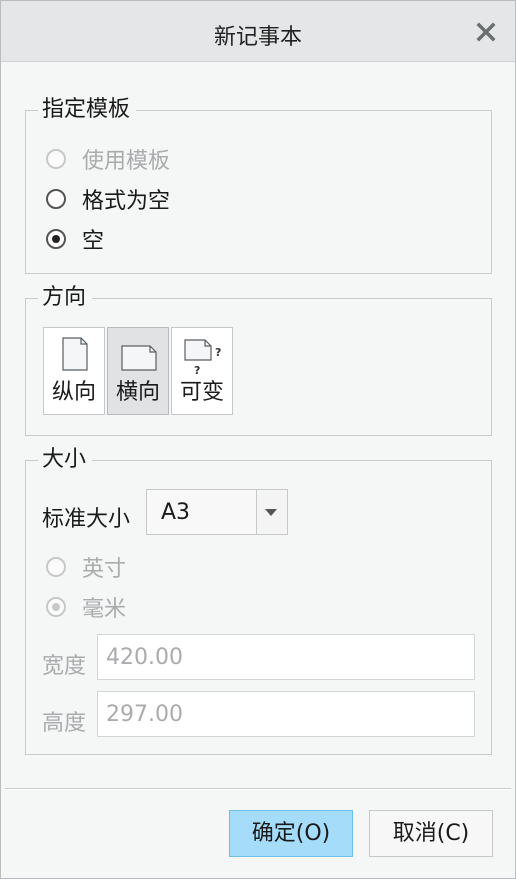  What do you see at coordinates (486, 32) in the screenshot?
I see `close-icon` at bounding box center [486, 32].